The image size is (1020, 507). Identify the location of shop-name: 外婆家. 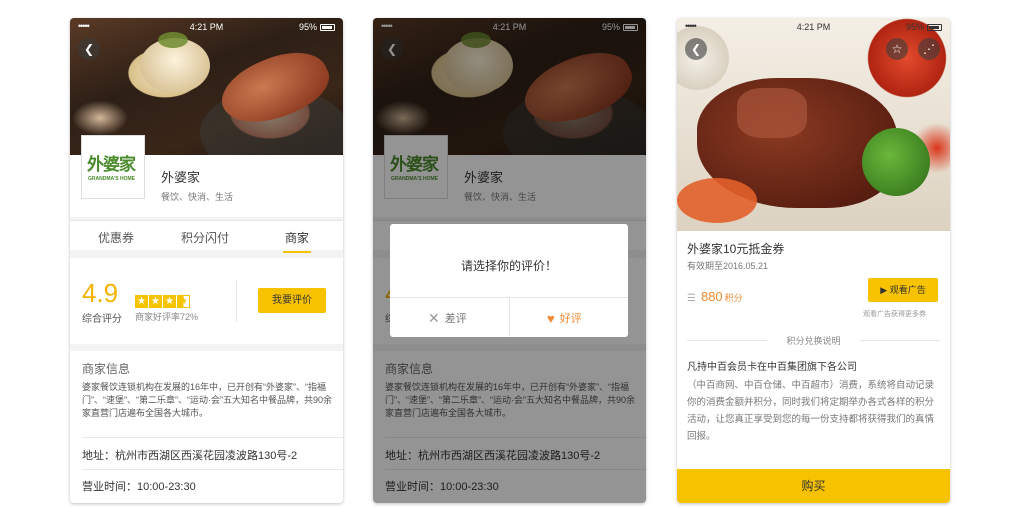
(181, 177).